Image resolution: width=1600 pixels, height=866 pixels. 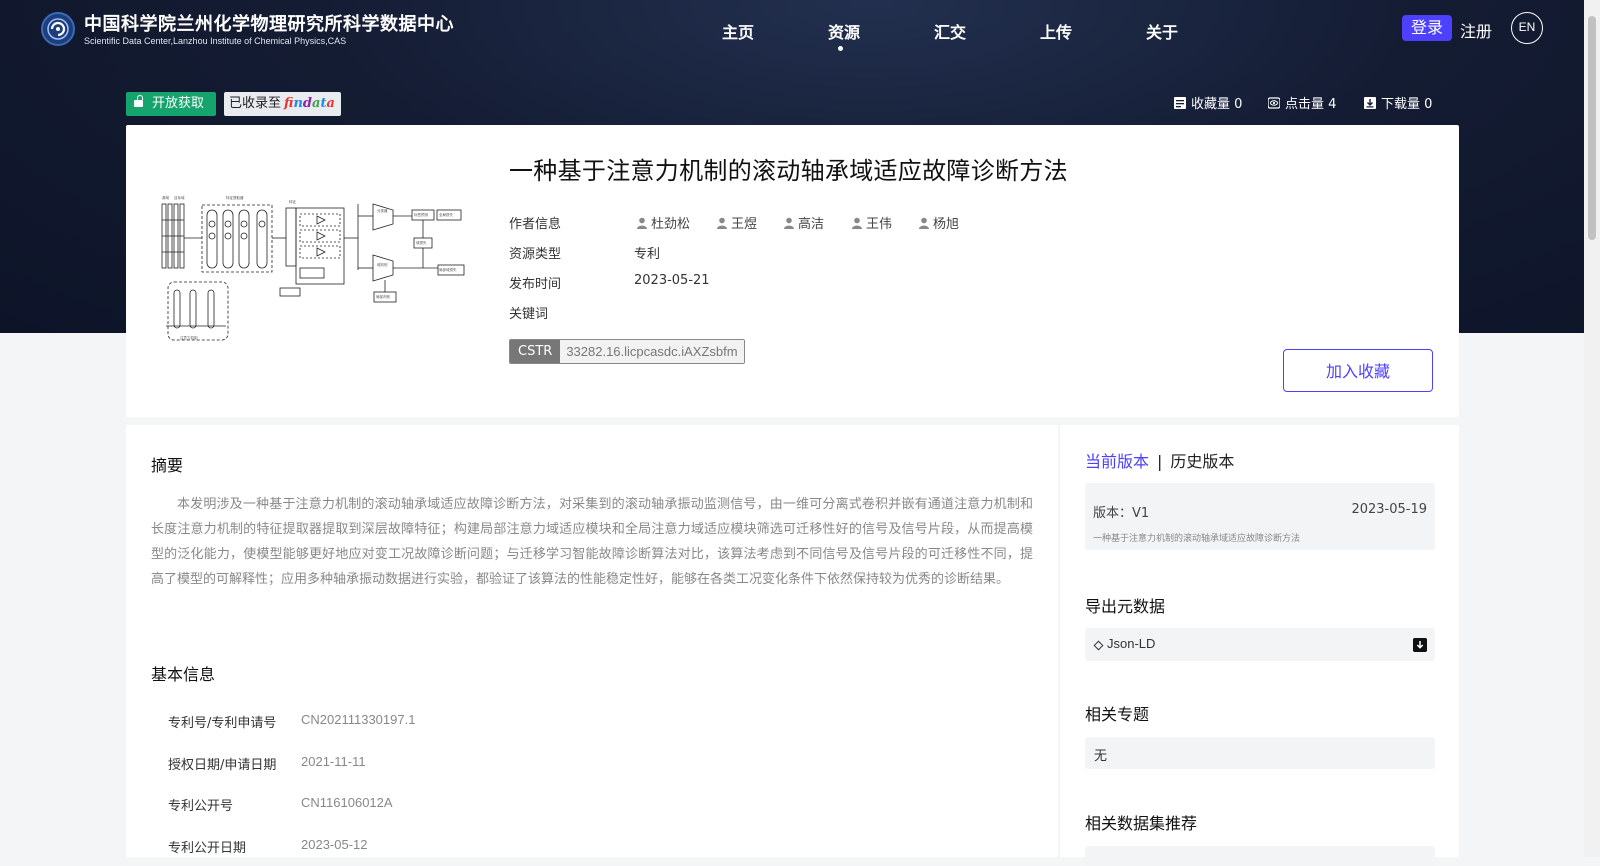 What do you see at coordinates (309, 103) in the screenshot?
I see `findata-logo: findata` at bounding box center [309, 103].